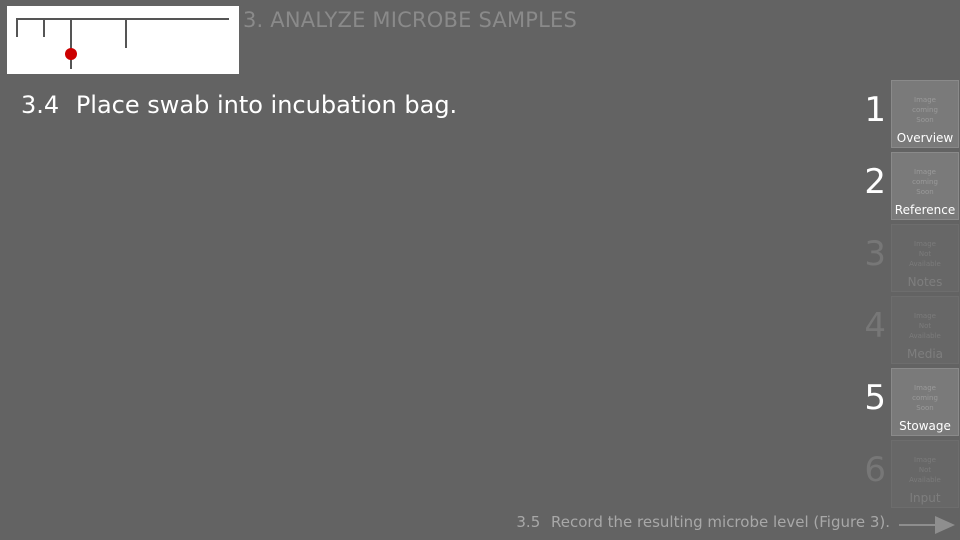  I want to click on procedure-progress-indicator, so click(123, 40).